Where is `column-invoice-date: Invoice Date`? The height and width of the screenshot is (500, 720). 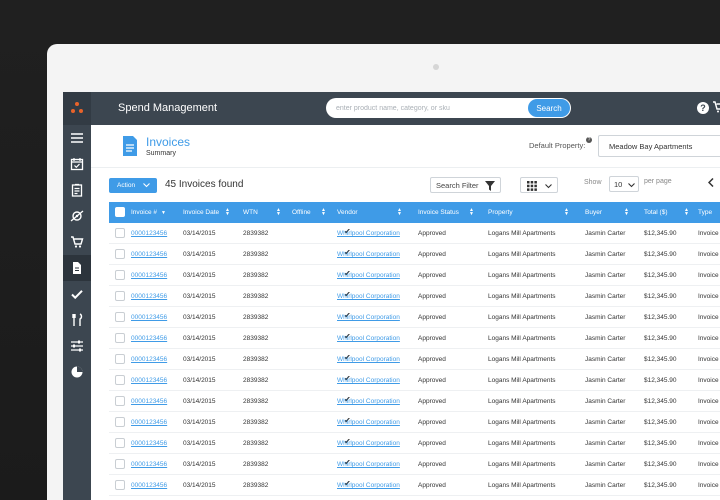 column-invoice-date: Invoice Date is located at coordinates (201, 212).